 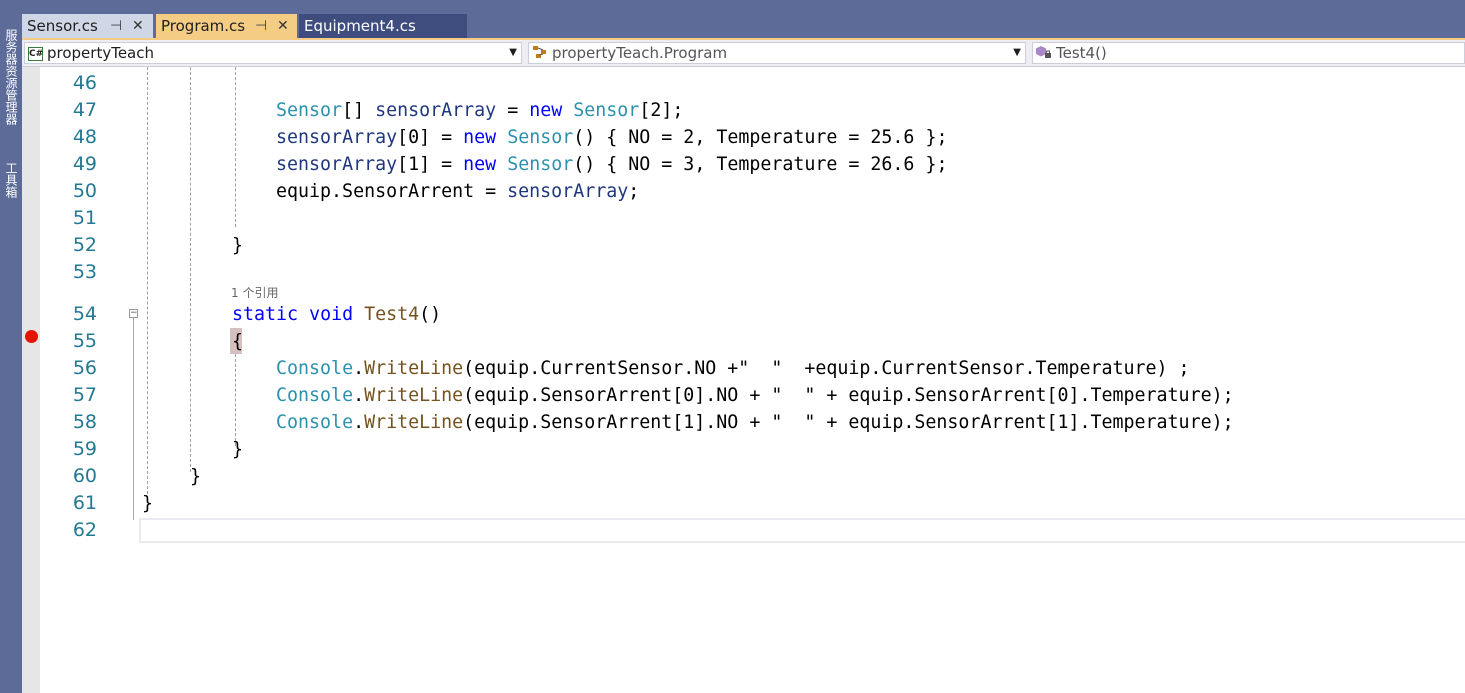 I want to click on tab-equipment4-cs: Equipment4.cs, so click(x=383, y=26).